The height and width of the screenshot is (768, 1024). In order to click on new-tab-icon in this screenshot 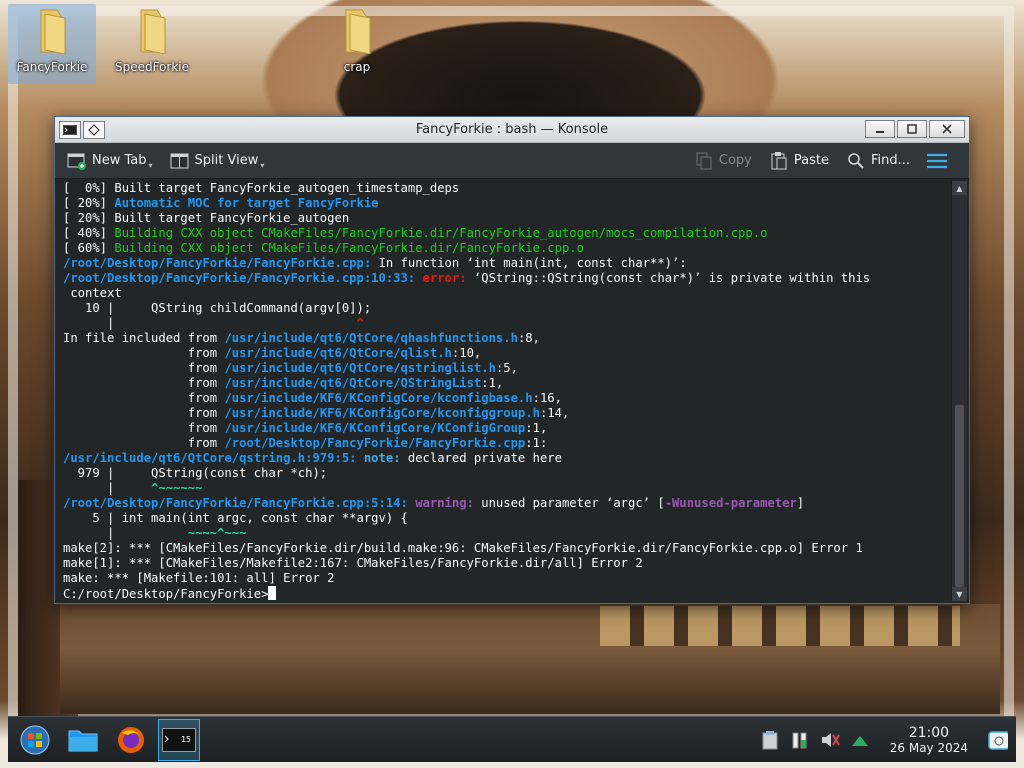, I will do `click(77, 161)`.